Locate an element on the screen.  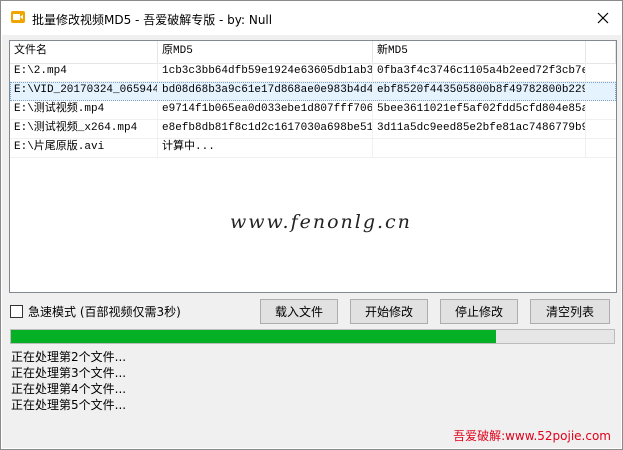
title-bar: 批量修改视频MD5 - 吾爱破解专版 - by: Null is located at coordinates (311, 18).